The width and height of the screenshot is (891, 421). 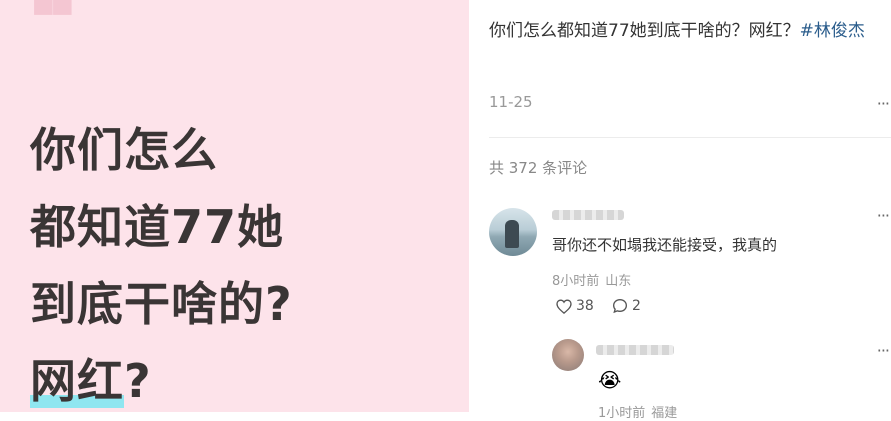 I want to click on comment-meta: 8小时前 山东, so click(x=594, y=279).